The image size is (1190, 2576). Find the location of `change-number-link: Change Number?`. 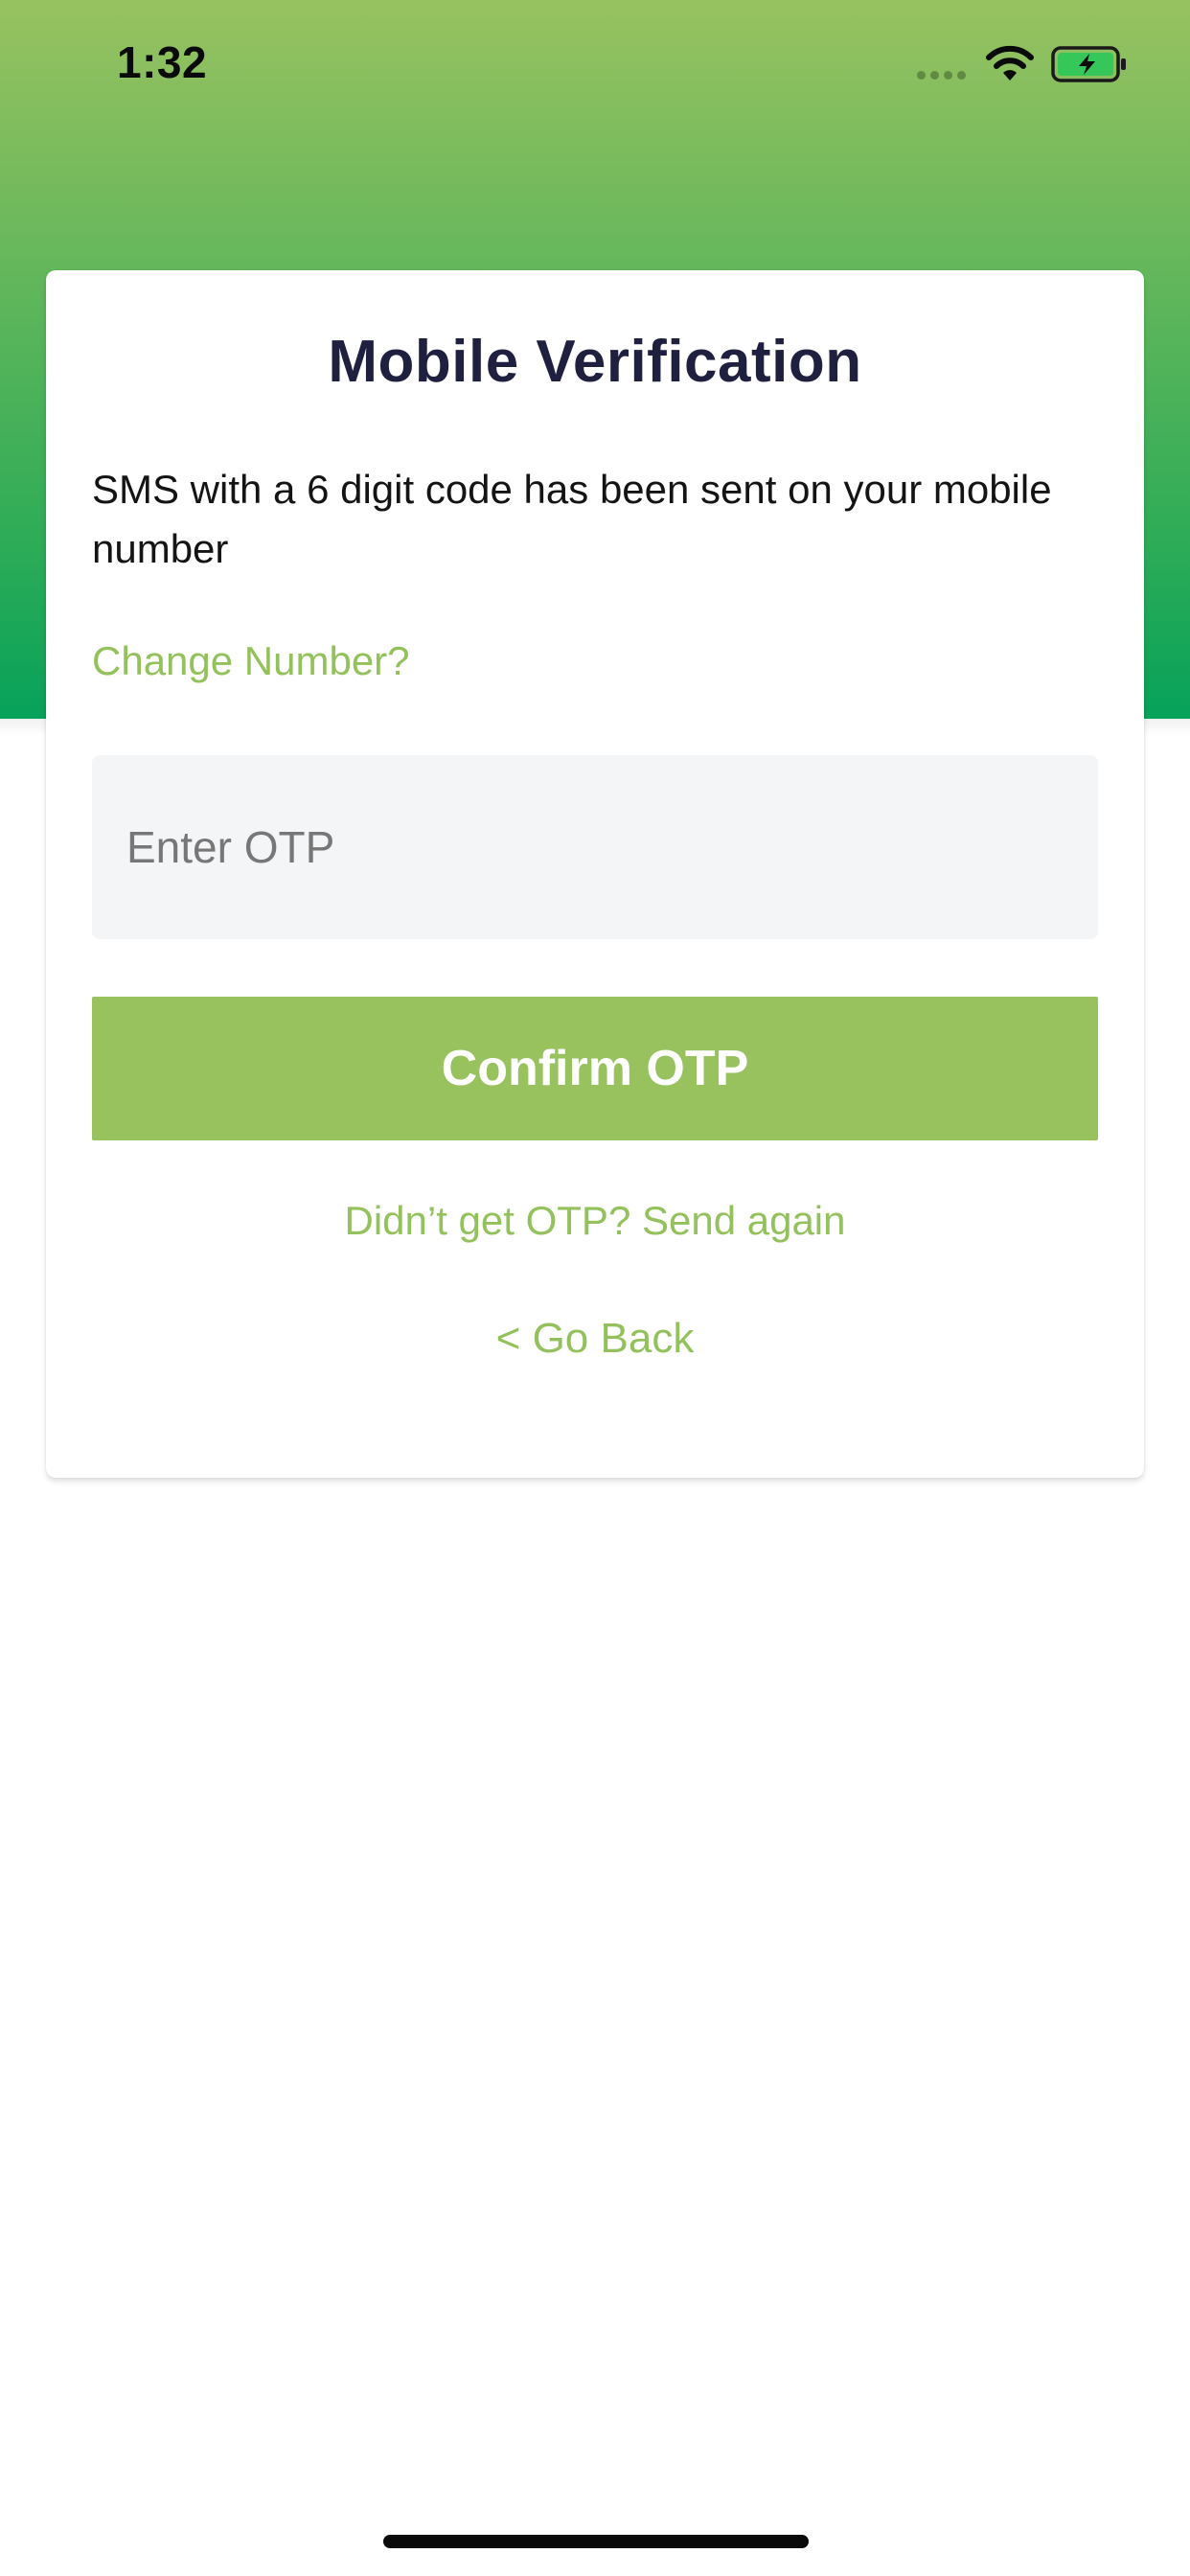

change-number-link: Change Number? is located at coordinates (251, 661).